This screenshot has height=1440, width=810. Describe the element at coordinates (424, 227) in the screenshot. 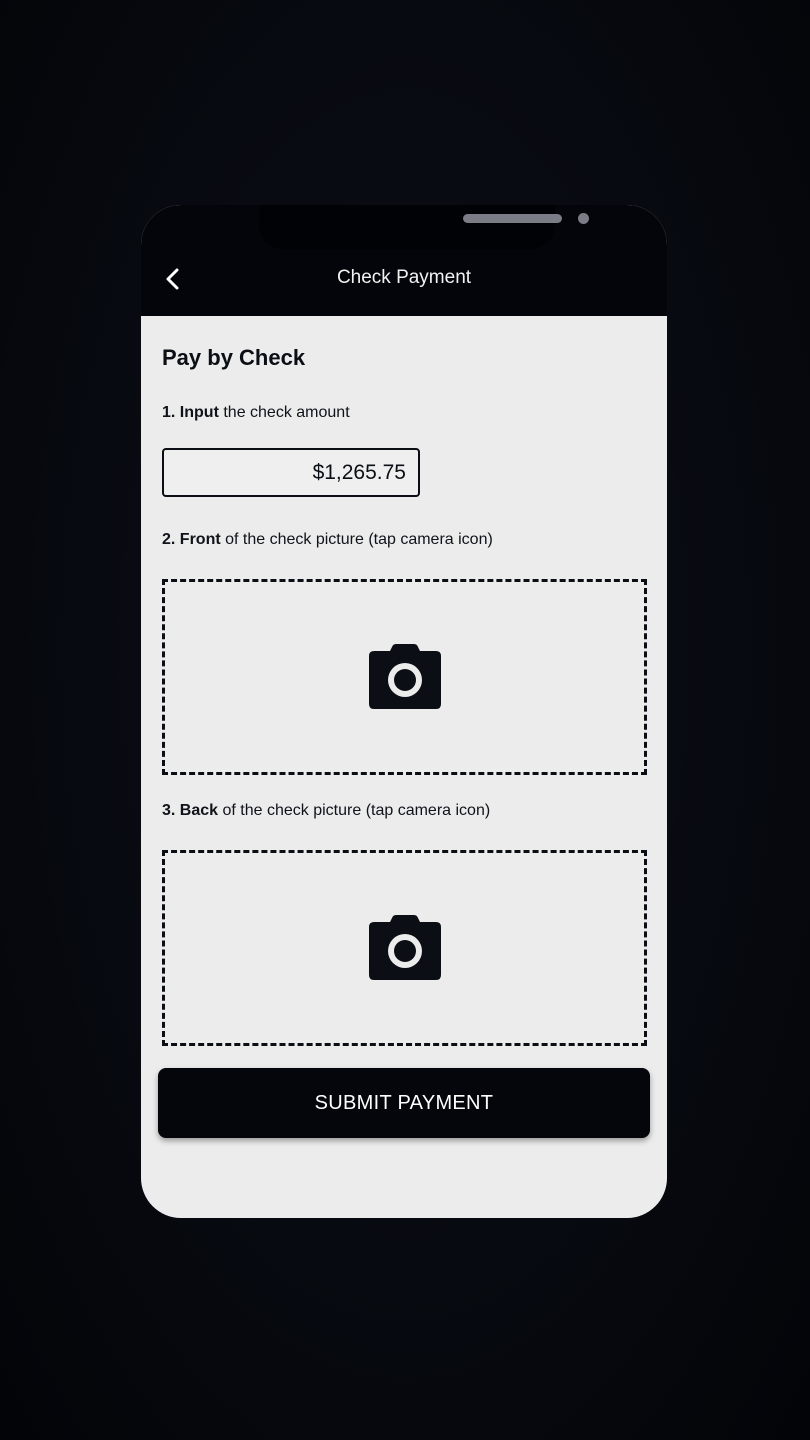

I see `phone-notch` at that location.